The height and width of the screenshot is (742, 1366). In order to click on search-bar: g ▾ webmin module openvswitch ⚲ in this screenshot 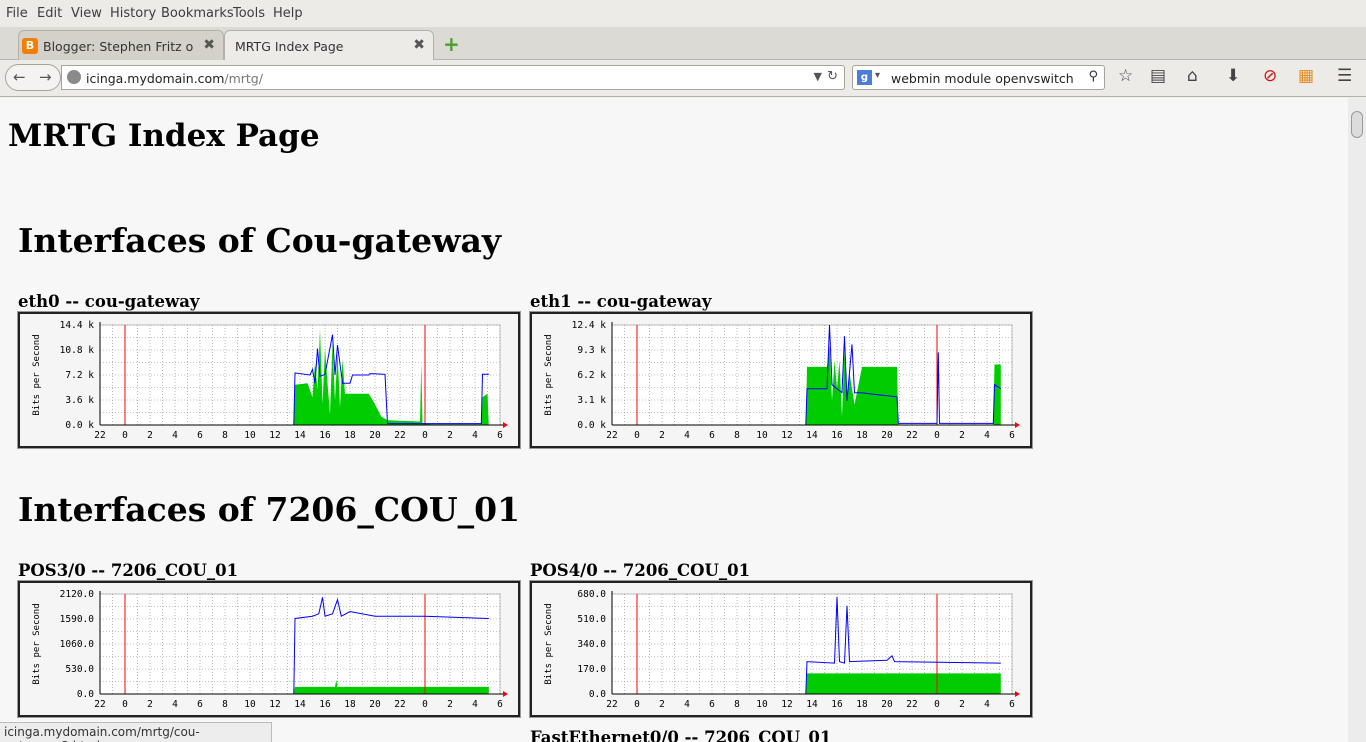, I will do `click(978, 77)`.